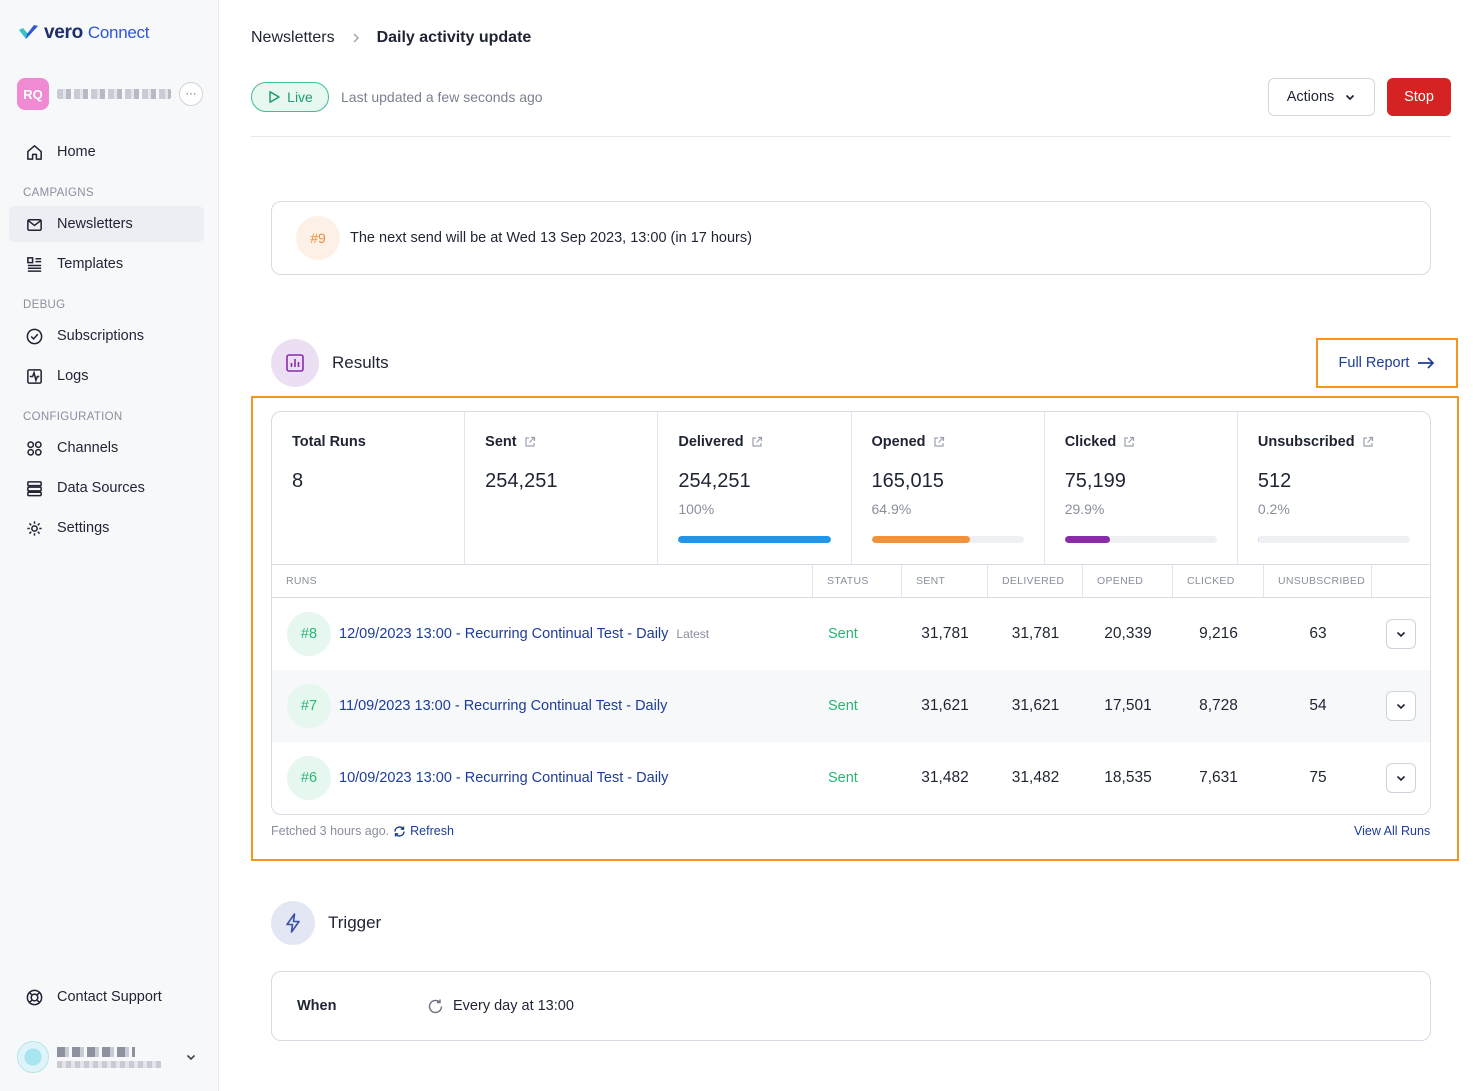  I want to click on sidebar-item-contact-support: Contact Support, so click(106, 997).